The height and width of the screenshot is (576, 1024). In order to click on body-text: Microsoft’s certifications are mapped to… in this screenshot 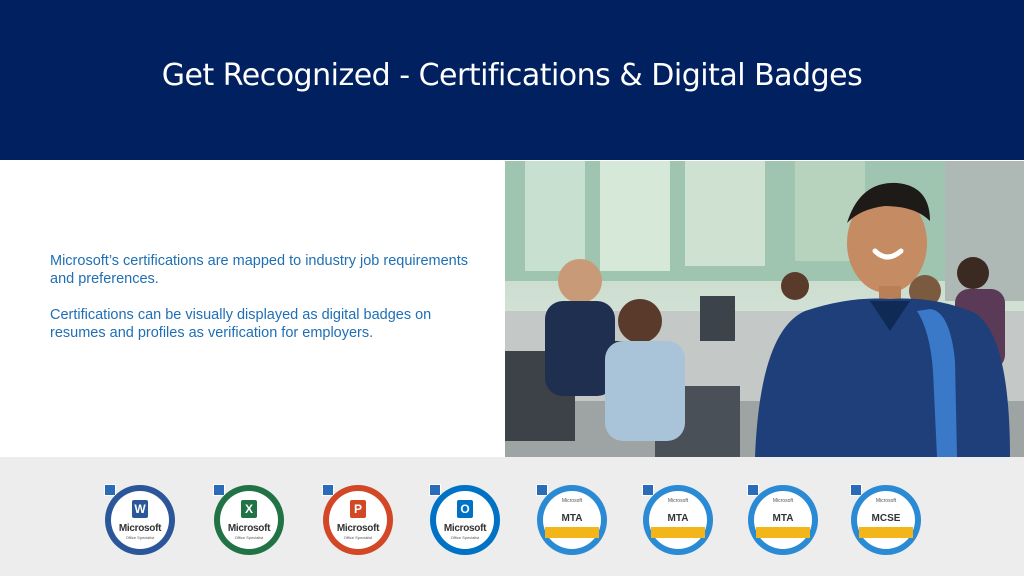, I will do `click(260, 306)`.